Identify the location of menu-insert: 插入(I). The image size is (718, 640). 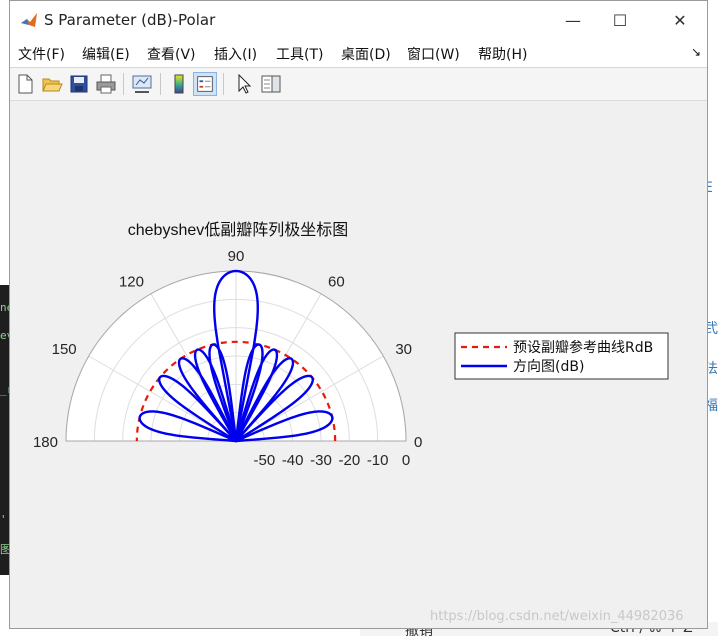
(235, 54).